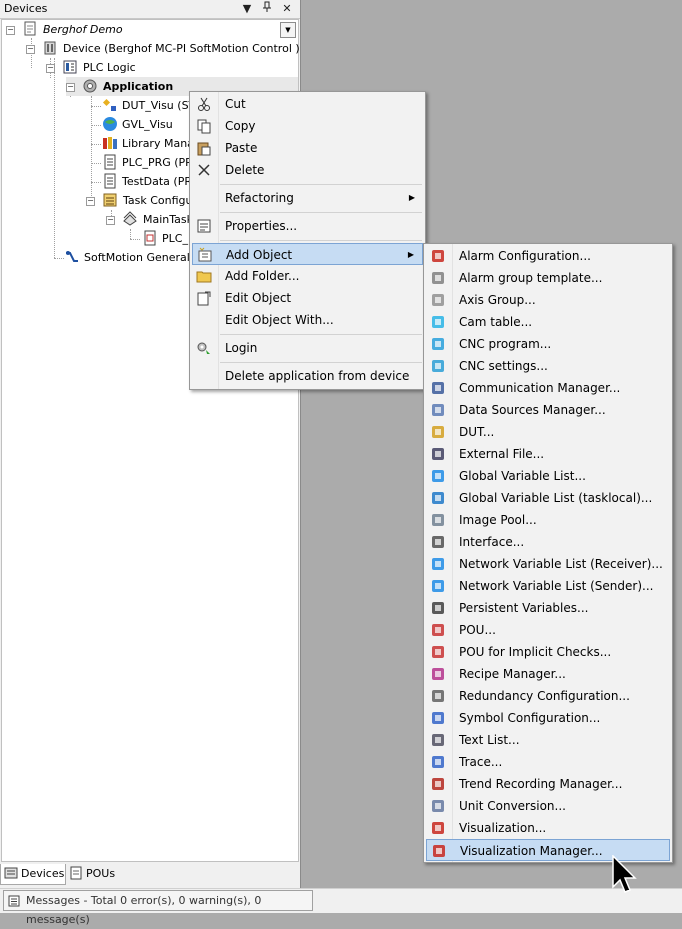  What do you see at coordinates (94, 874) in the screenshot?
I see `tab-pous: POUs` at bounding box center [94, 874].